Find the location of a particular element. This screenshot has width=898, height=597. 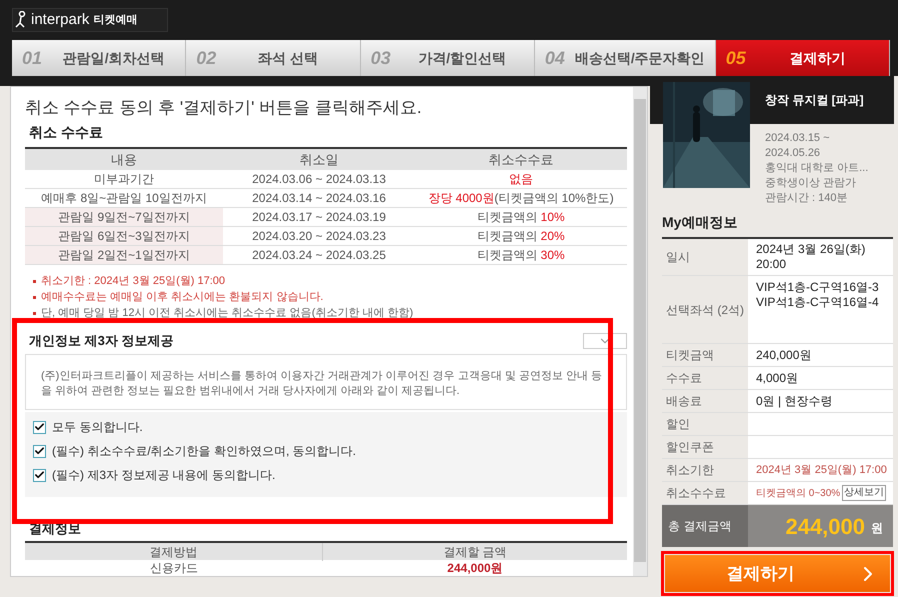

note-text: 예매수수료는 예매일 이후 취소시에는 환불되지 않습니다. is located at coordinates (182, 297).